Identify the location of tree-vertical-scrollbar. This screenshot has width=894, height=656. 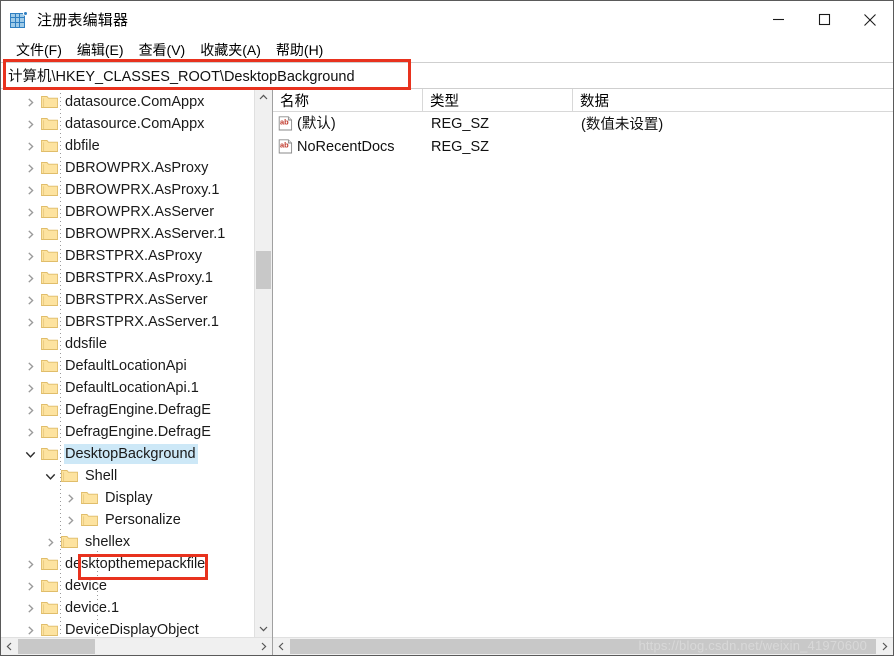
(263, 363).